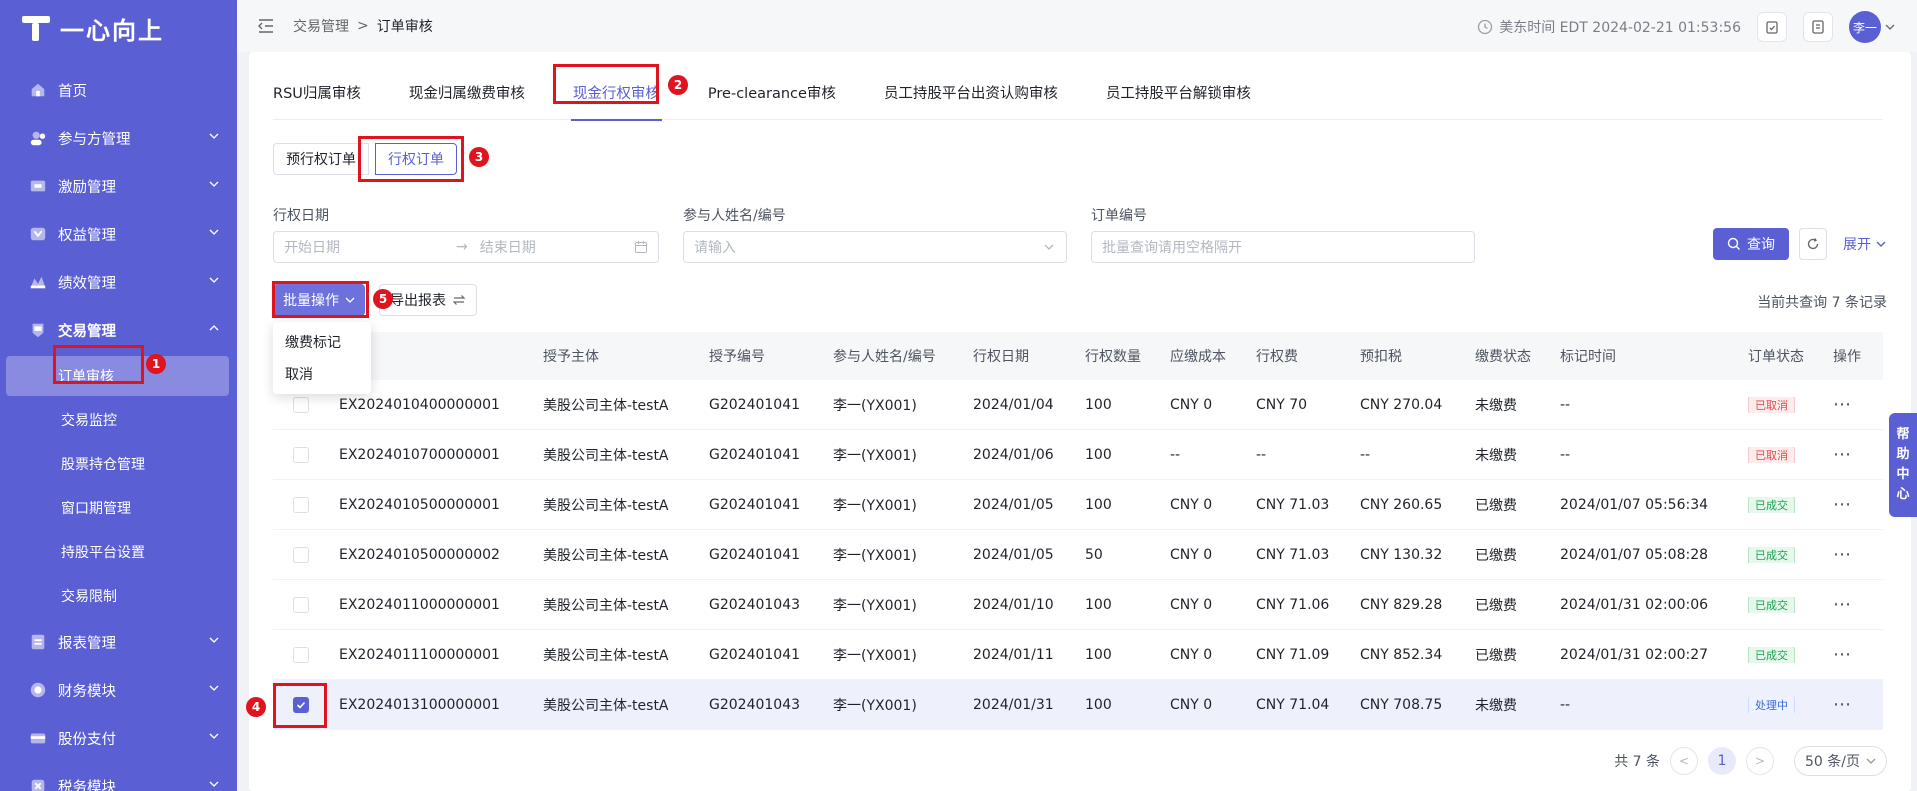  I want to click on sidebar-subitem-holdings: 股票持仓管理, so click(118, 464).